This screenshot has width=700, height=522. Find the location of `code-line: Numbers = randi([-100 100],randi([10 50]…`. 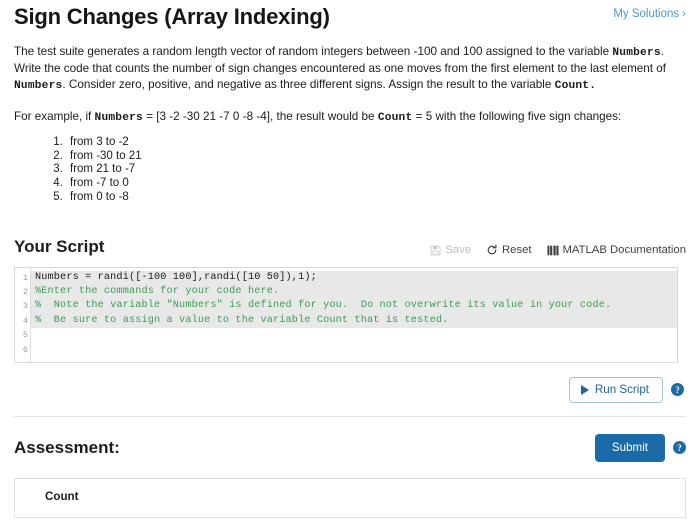

code-line: Numbers = randi([-100 100],randi([10 50]… is located at coordinates (354, 277).